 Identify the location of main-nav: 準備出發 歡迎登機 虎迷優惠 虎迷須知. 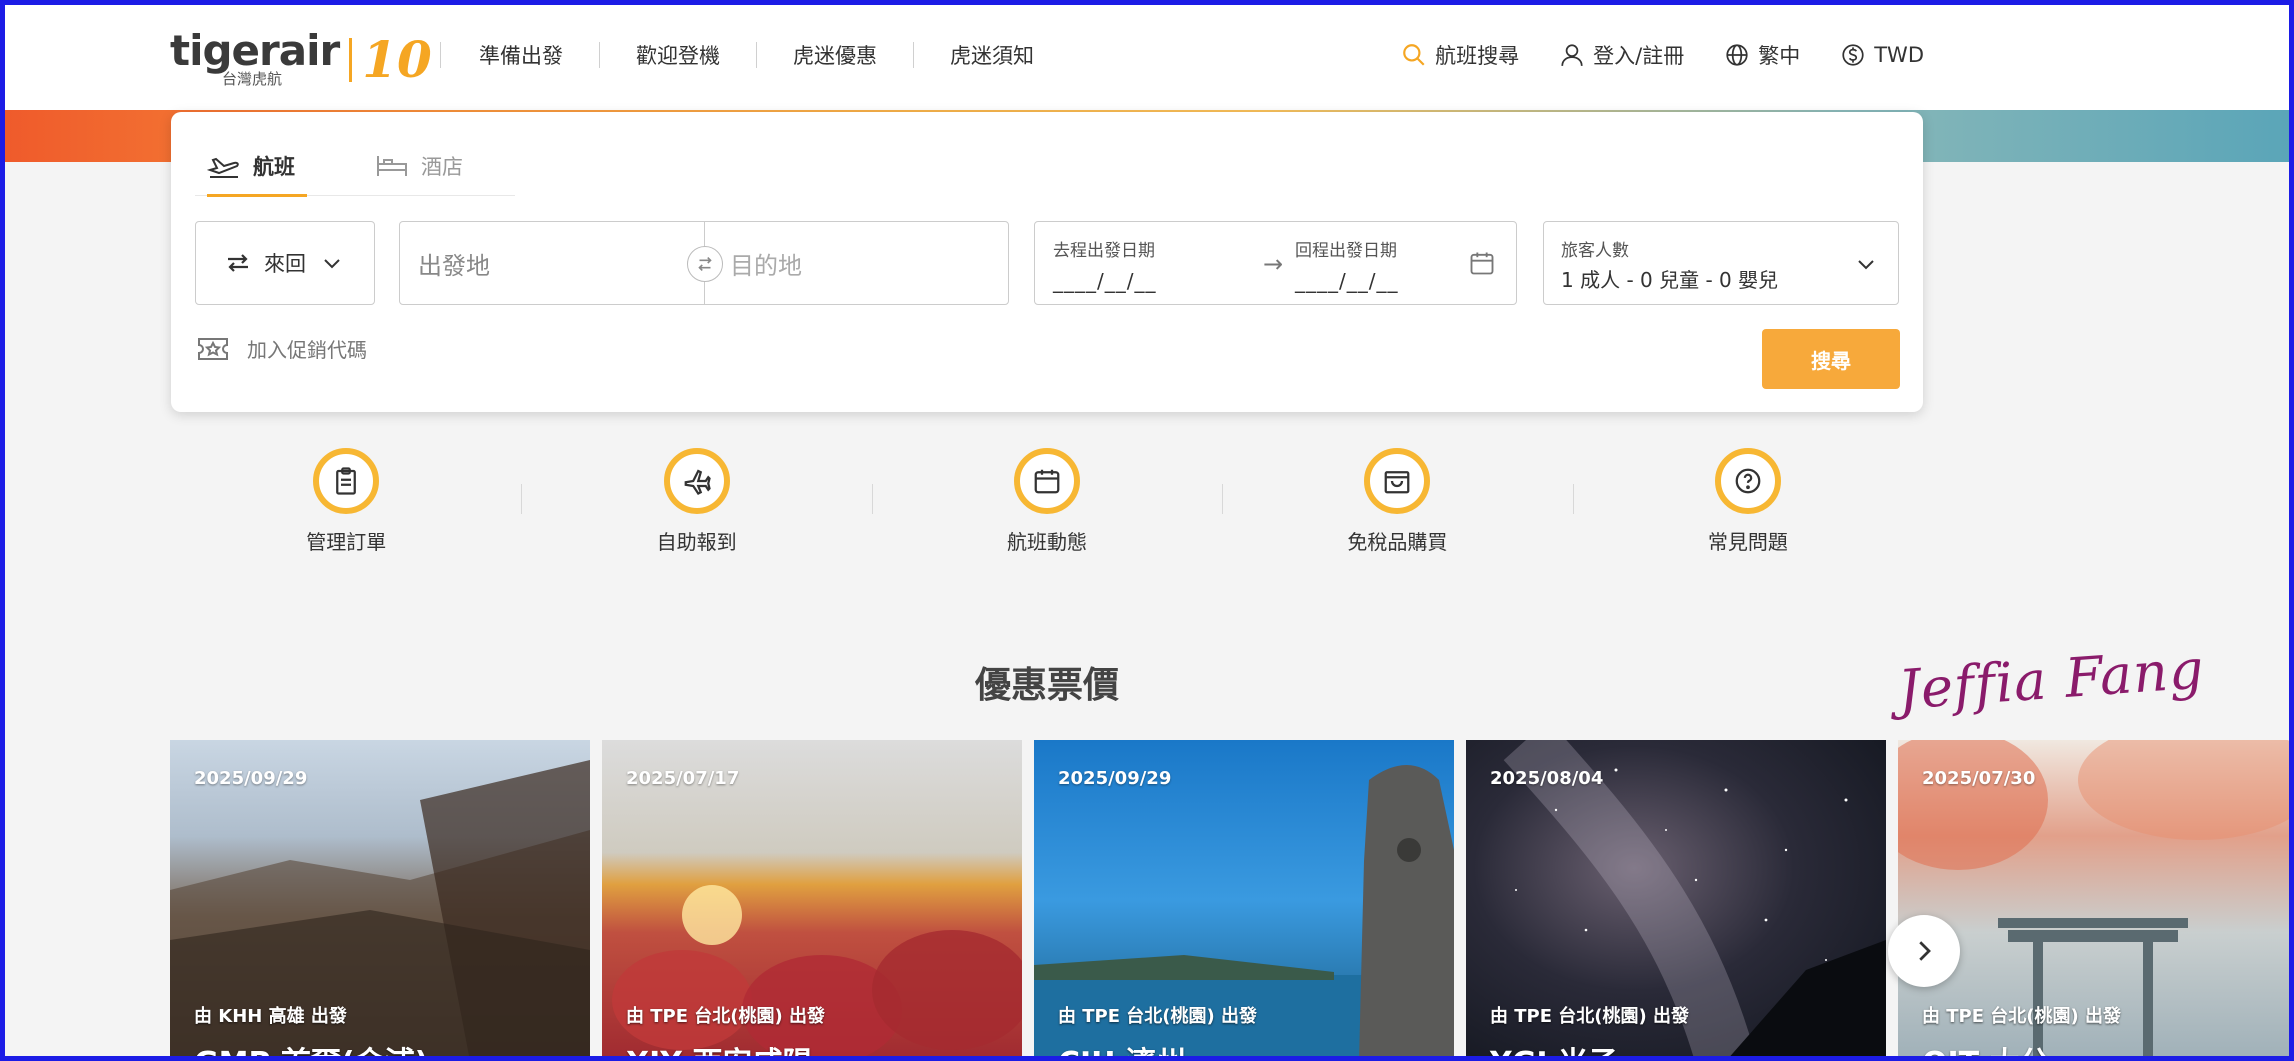
(737, 55).